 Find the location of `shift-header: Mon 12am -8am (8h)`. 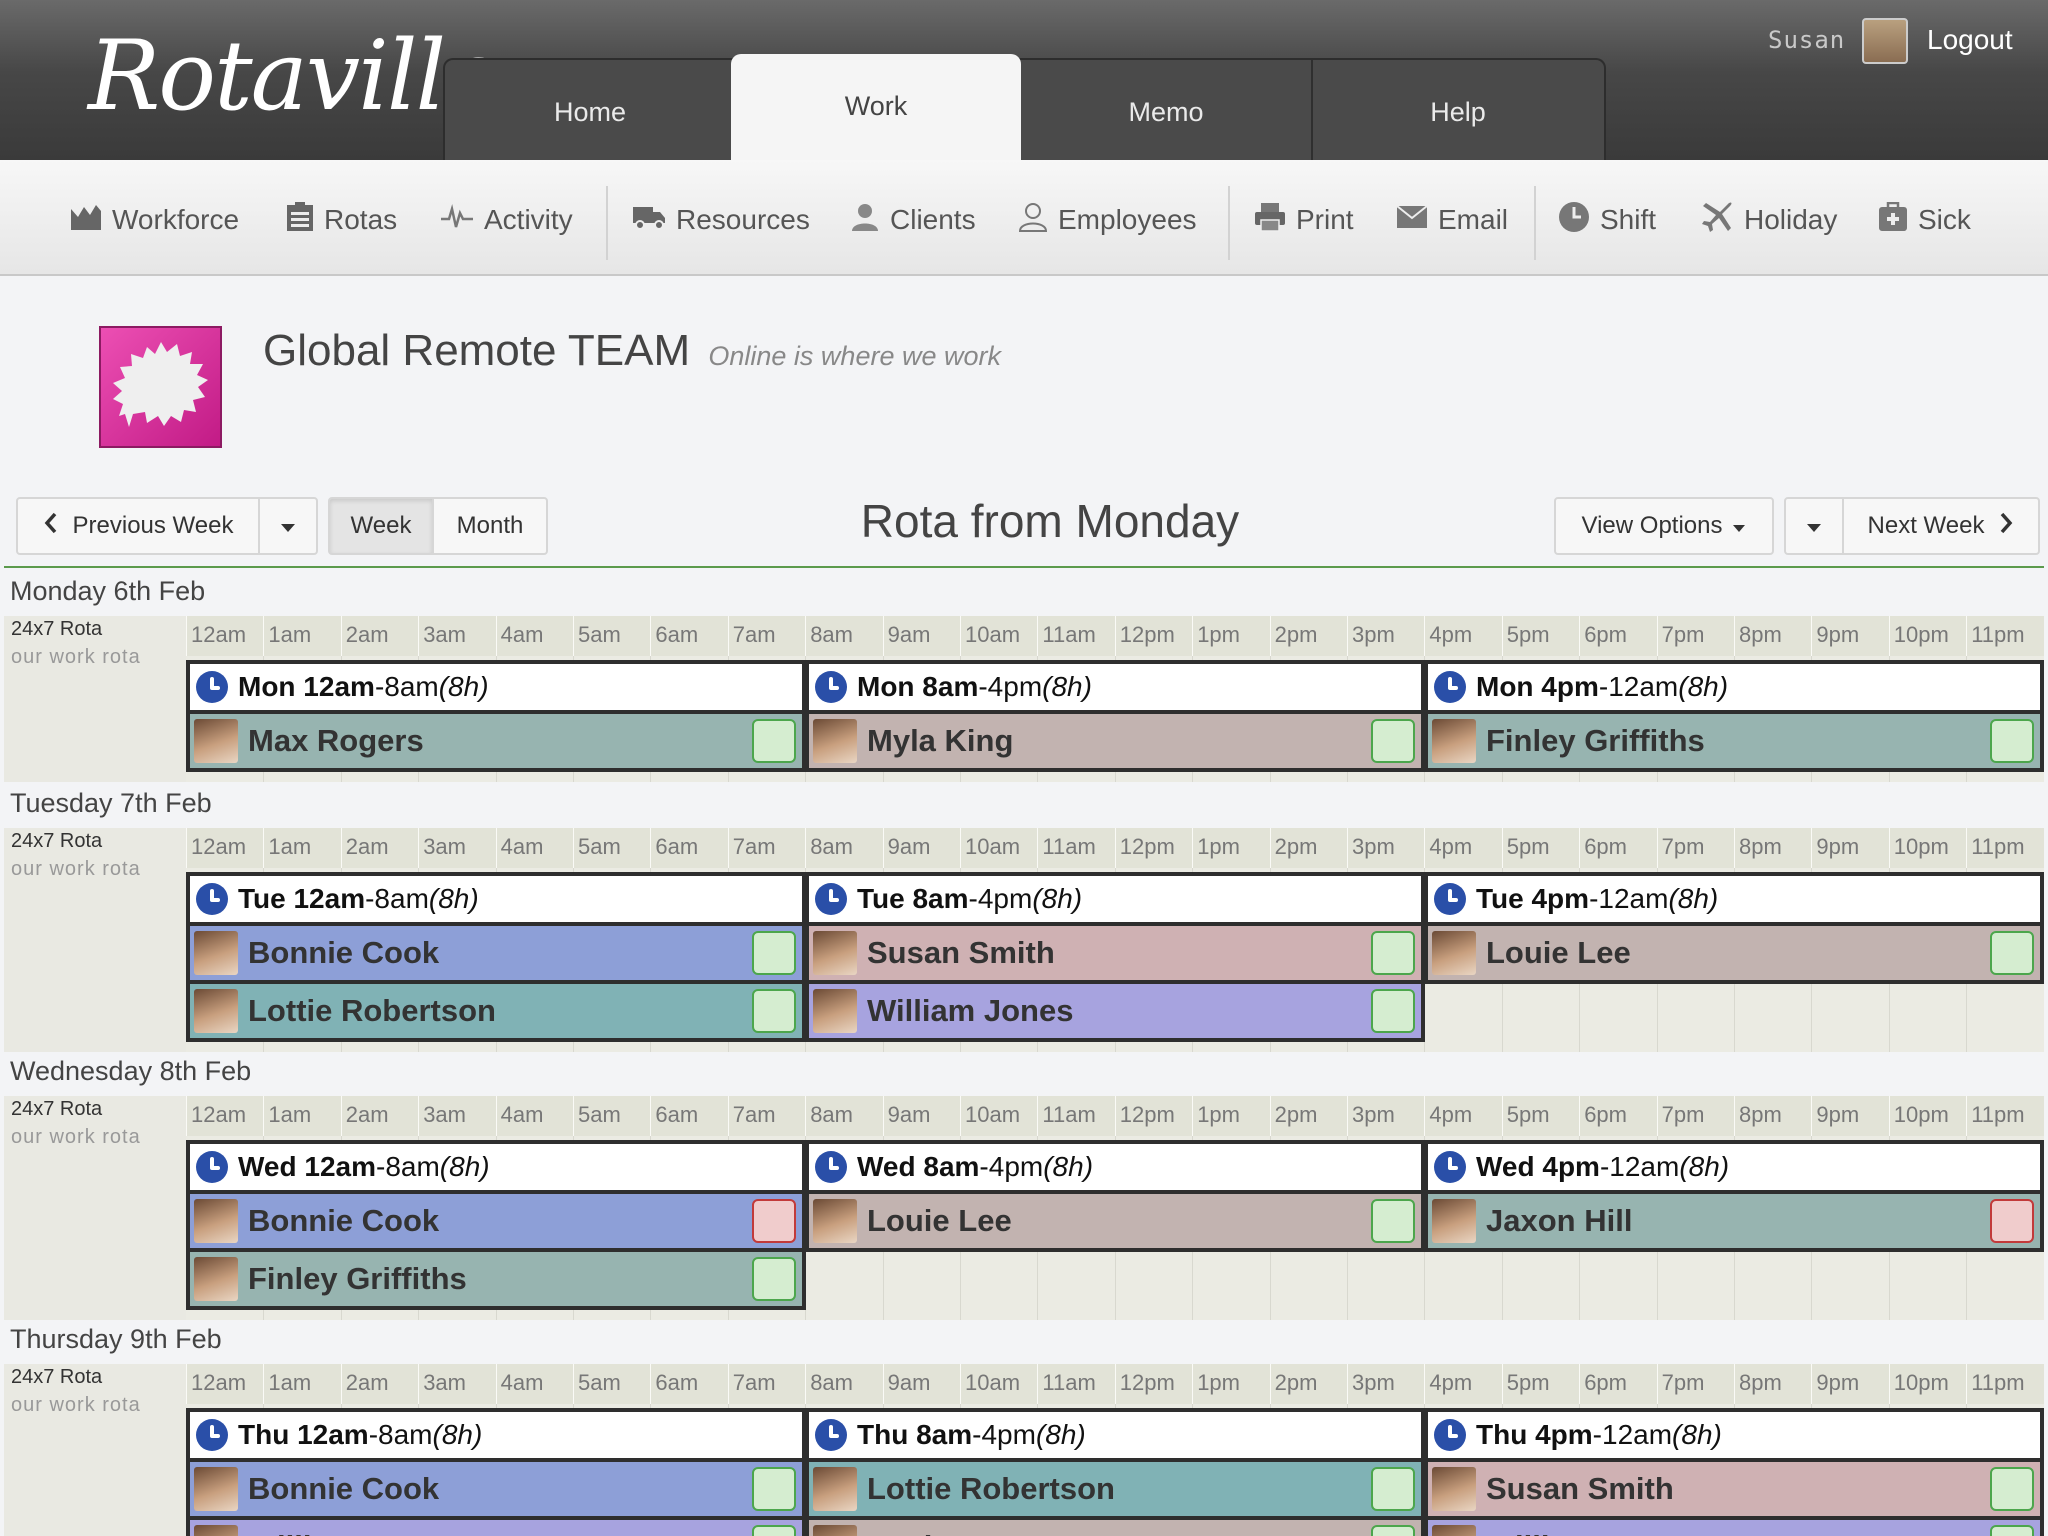

shift-header: Mon 12am -8am (8h) is located at coordinates (496, 687).